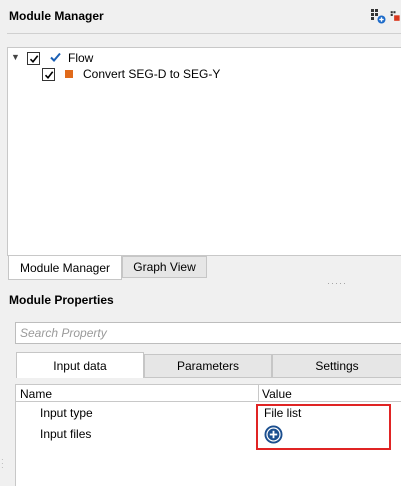 Image resolution: width=401 pixels, height=486 pixels. Describe the element at coordinates (204, 33) in the screenshot. I see `tree-toolbar-divider` at that location.